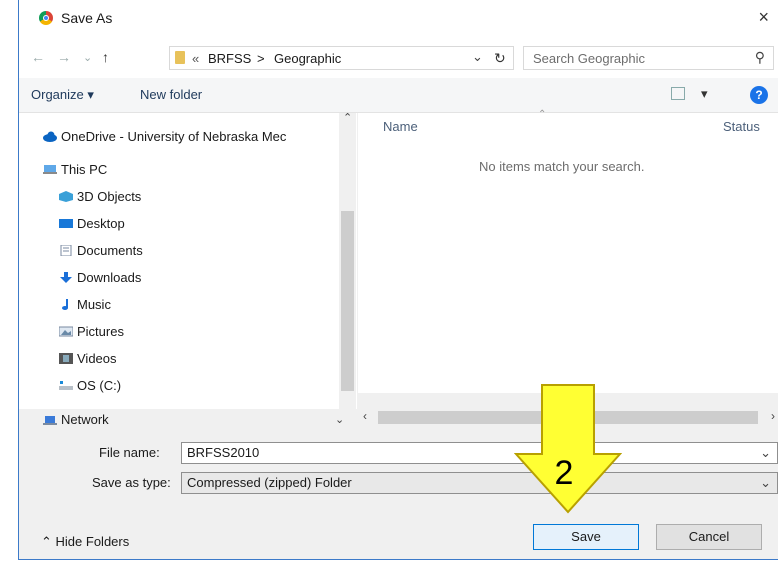 Image resolution: width=778 pixels, height=562 pixels. Describe the element at coordinates (85, 419) in the screenshot. I see `nav-label: Network` at that location.